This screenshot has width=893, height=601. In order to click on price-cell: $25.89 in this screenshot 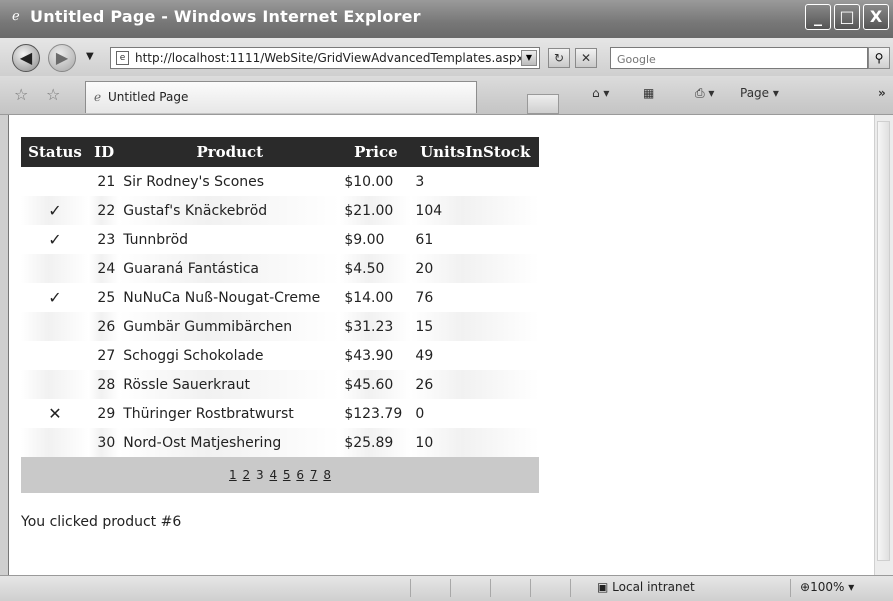, I will do `click(376, 442)`.